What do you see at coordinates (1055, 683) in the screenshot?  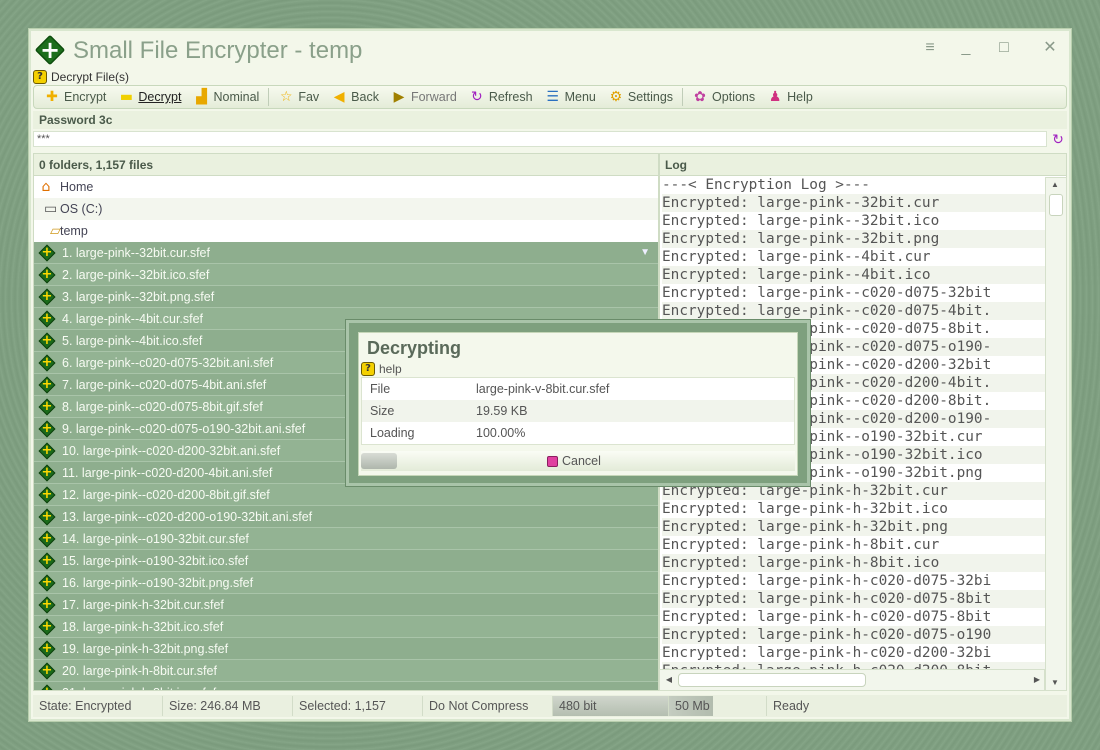 I see `scroll-down-icon: ▼` at bounding box center [1055, 683].